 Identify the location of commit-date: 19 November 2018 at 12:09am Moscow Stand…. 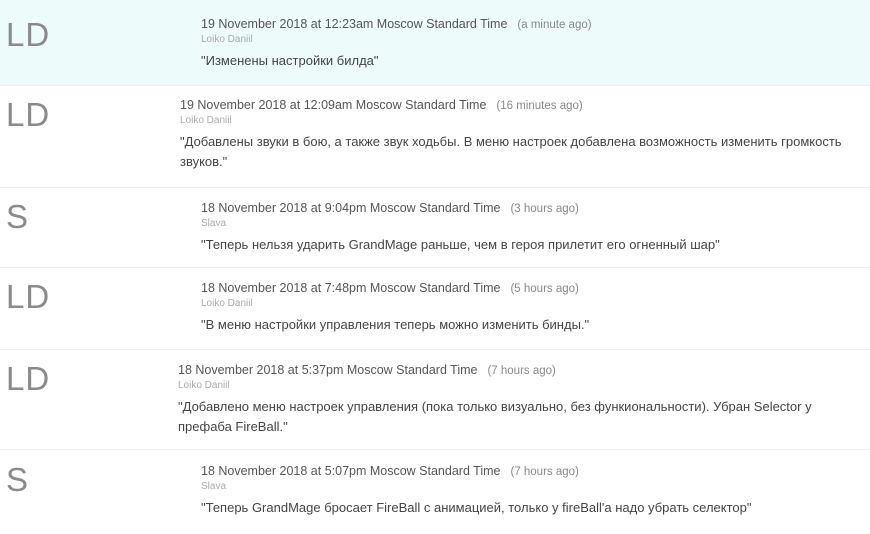
(333, 105).